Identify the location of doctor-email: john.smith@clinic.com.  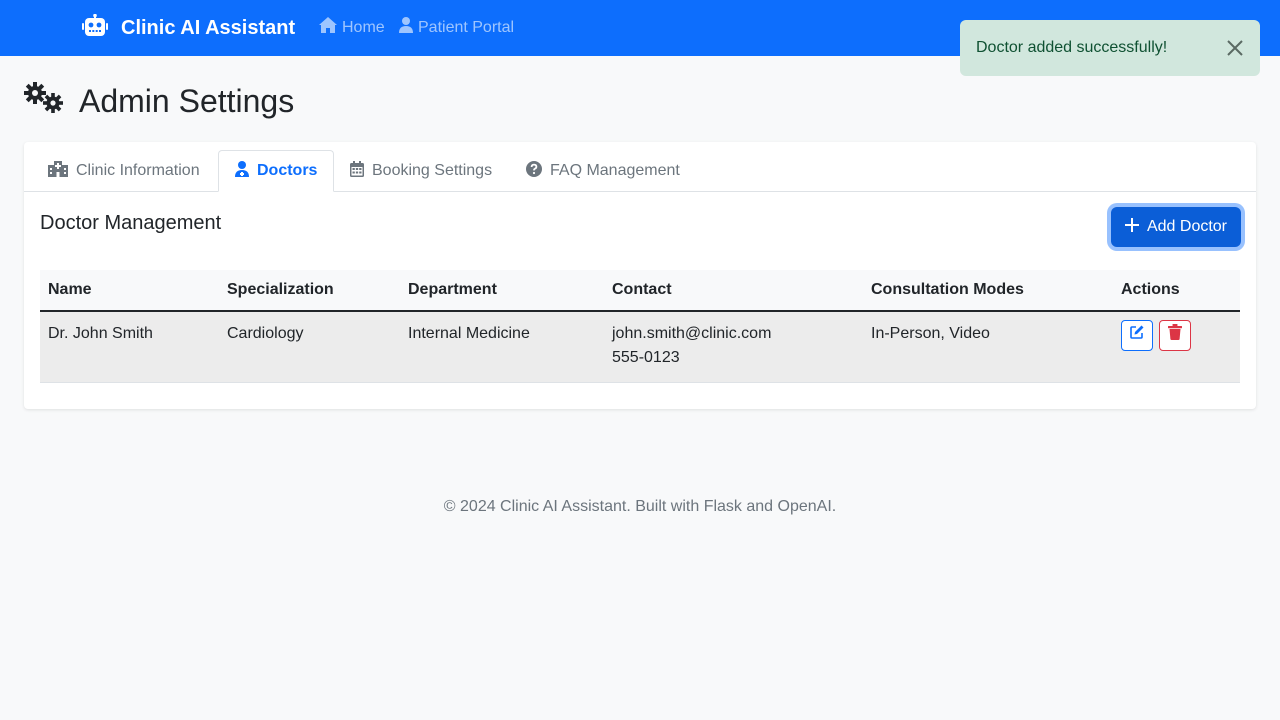
(692, 333).